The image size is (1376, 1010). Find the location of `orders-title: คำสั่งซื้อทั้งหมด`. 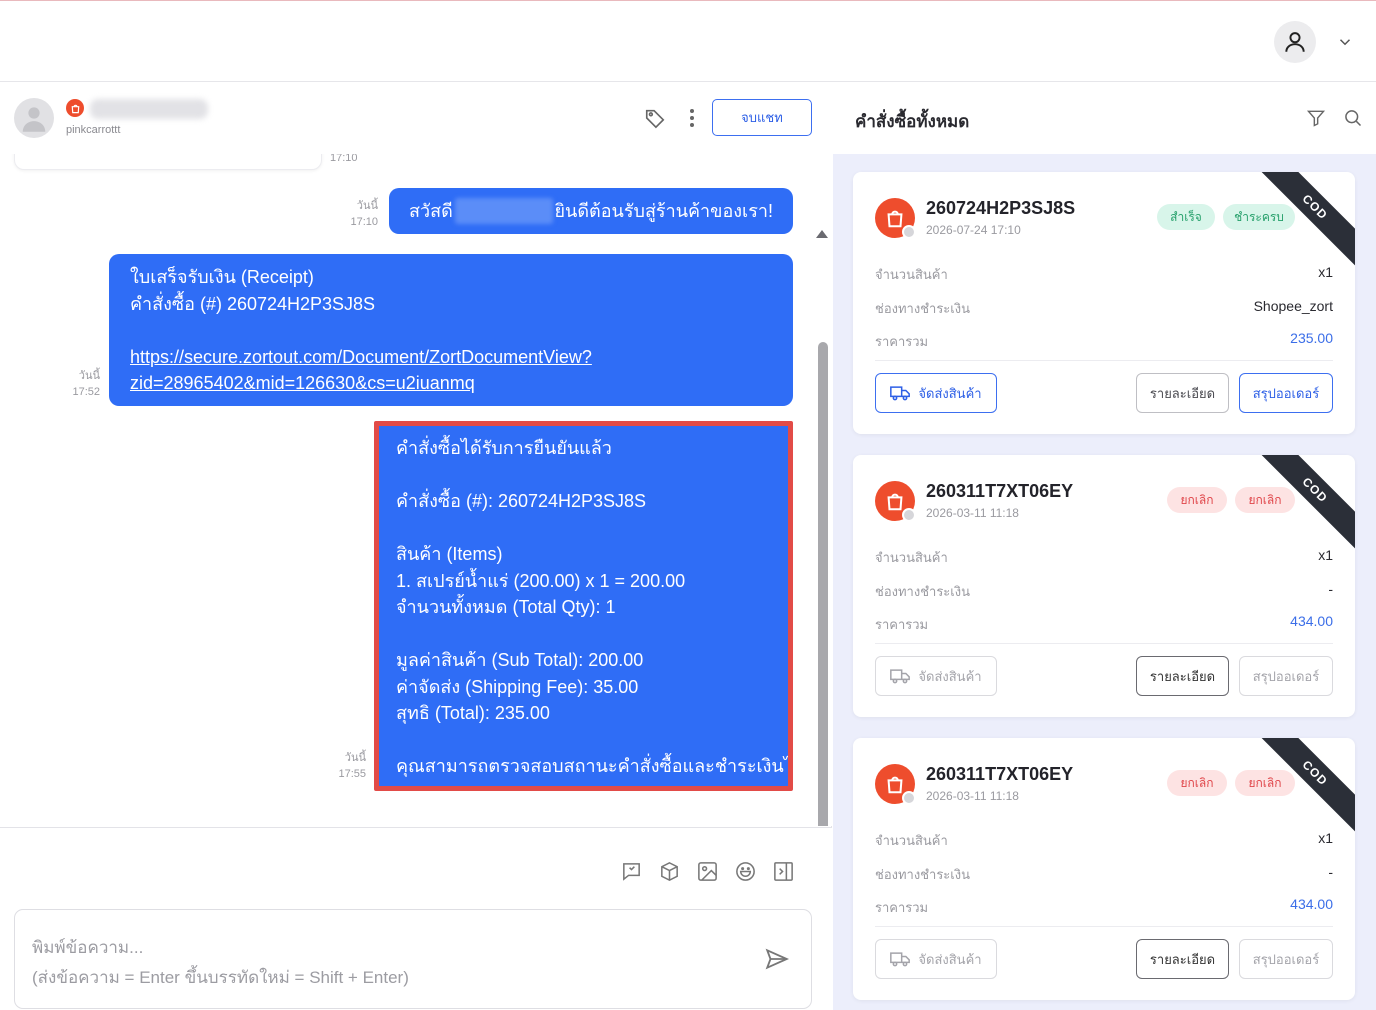

orders-title: คำสั่งซื้อทั้งหมด is located at coordinates (912, 121).